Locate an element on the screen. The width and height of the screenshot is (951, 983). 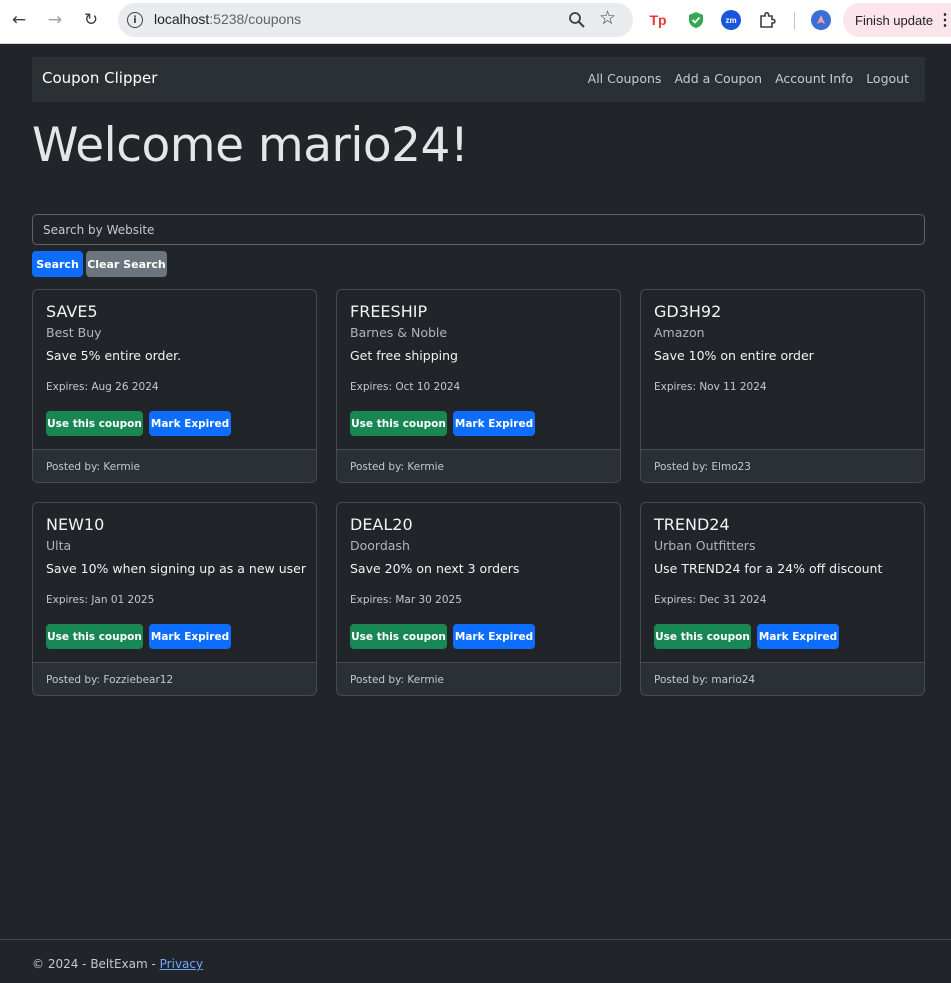
coupon-site: Ulta is located at coordinates (59, 545).